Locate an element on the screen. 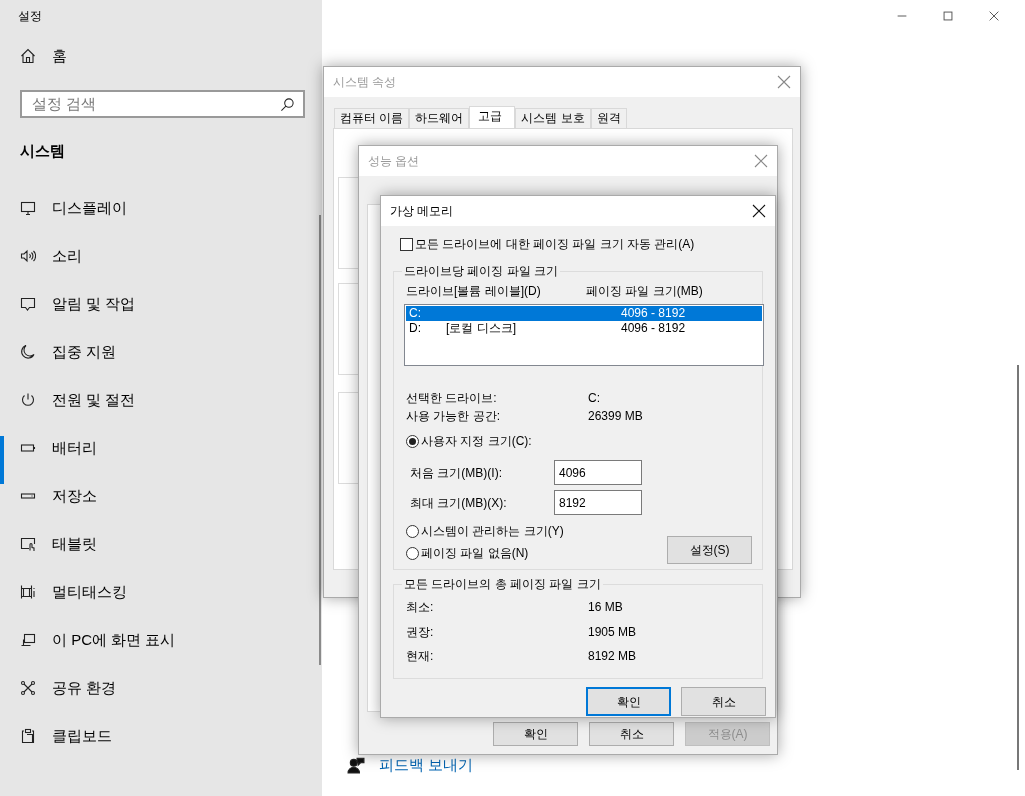 The height and width of the screenshot is (796, 1025). search-field: 설정 검색 is located at coordinates (162, 104).